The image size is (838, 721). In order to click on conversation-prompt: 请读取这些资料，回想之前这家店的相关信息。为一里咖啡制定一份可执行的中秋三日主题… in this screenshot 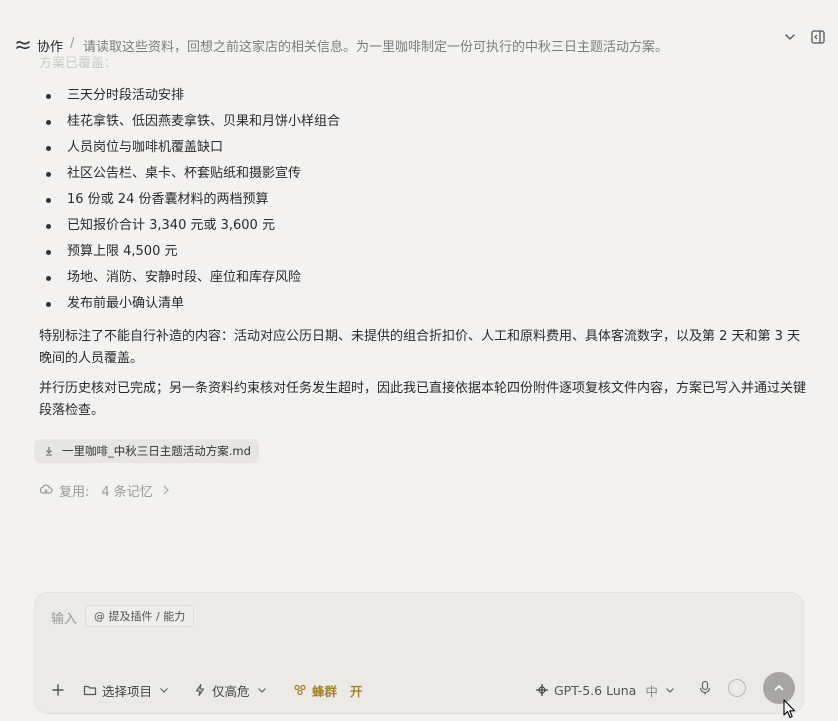, I will do `click(376, 47)`.